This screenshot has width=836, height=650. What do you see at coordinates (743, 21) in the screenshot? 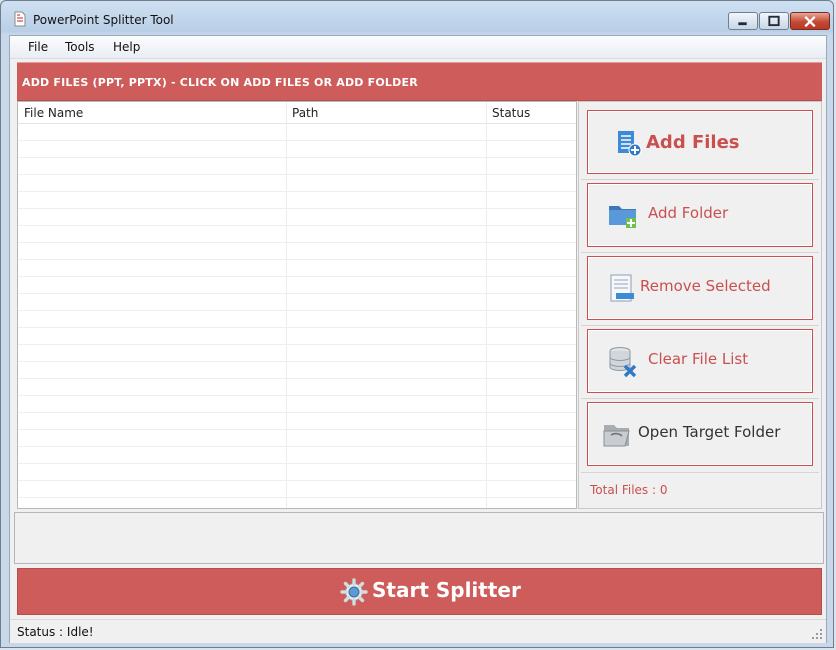
I see `minimize-button` at bounding box center [743, 21].